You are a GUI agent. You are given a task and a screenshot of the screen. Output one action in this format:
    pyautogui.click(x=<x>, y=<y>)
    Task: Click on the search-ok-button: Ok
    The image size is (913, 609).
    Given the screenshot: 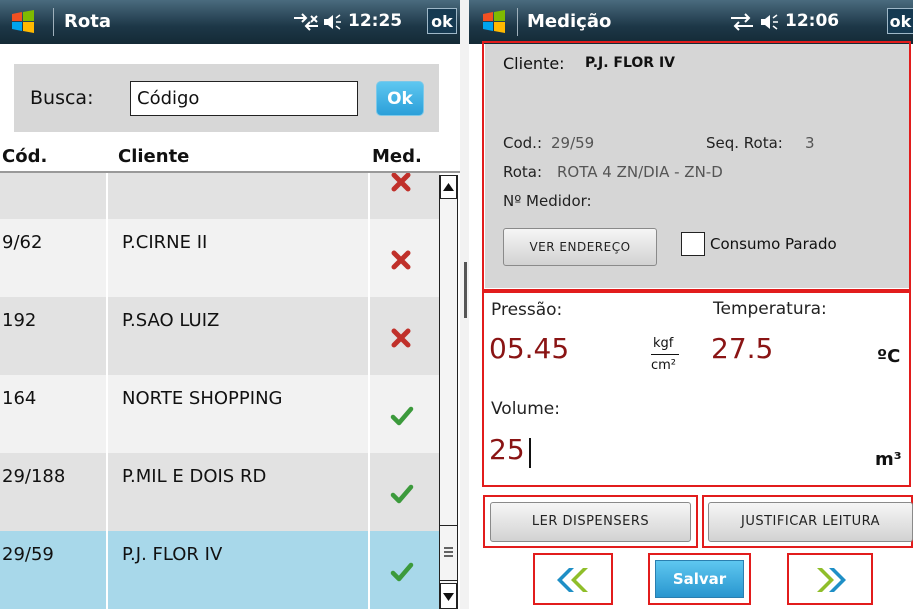 What is the action you would take?
    pyautogui.click(x=400, y=98)
    